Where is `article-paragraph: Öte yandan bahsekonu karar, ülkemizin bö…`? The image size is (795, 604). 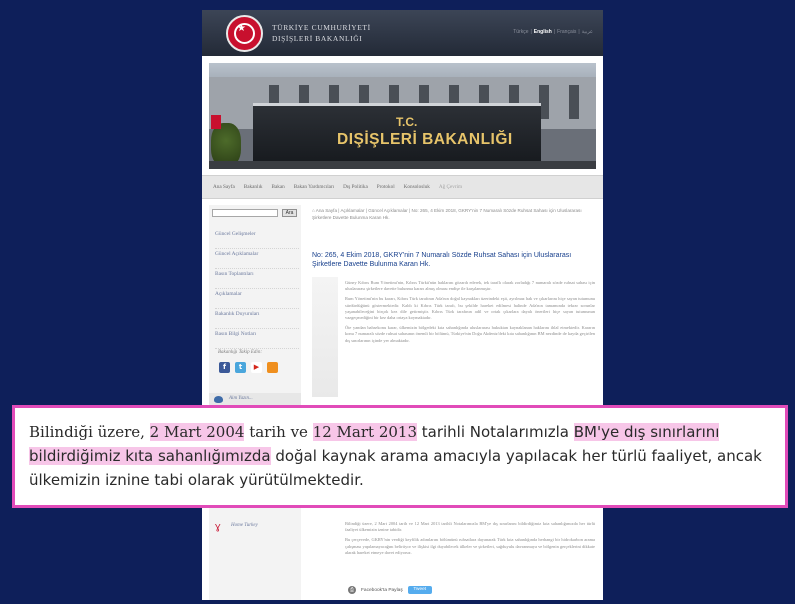 article-paragraph: Öte yandan bahsekonu karar, ülkemizin bö… is located at coordinates (470, 334).